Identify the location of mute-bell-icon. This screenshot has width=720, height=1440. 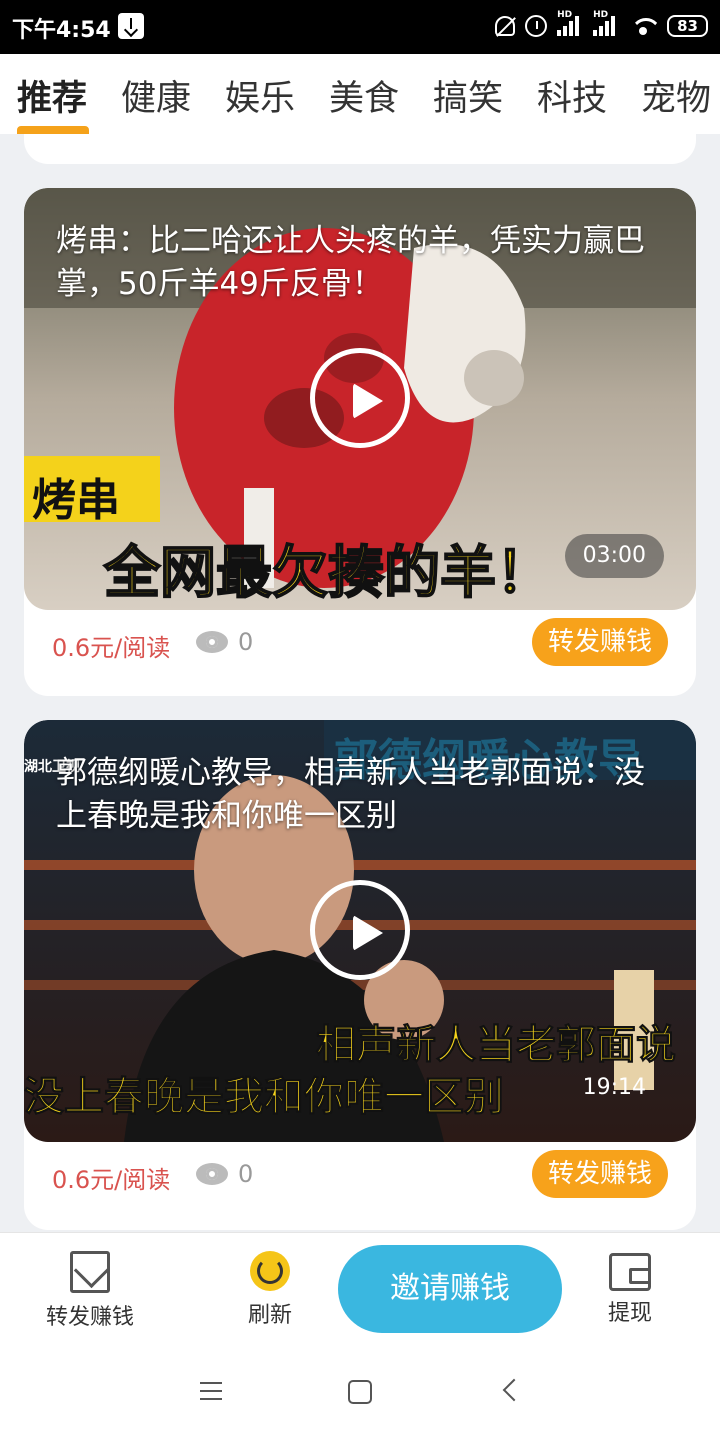
(505, 26).